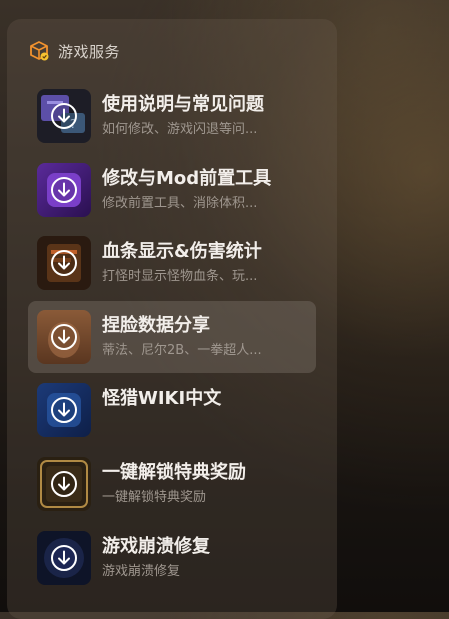 This screenshot has height=619, width=449. I want to click on mod-tool-thumbnail-icon, so click(64, 190).